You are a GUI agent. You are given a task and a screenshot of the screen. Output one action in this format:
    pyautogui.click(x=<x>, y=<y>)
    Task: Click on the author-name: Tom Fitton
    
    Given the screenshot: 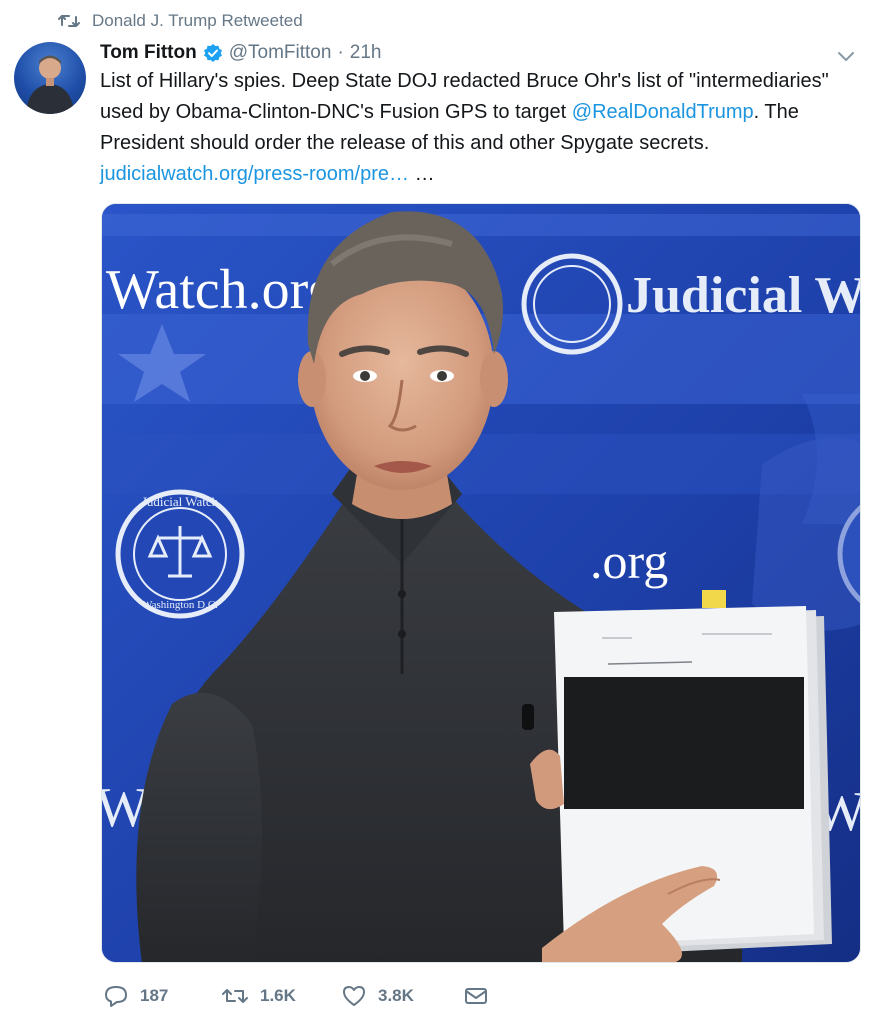 What is the action you would take?
    pyautogui.click(x=148, y=53)
    